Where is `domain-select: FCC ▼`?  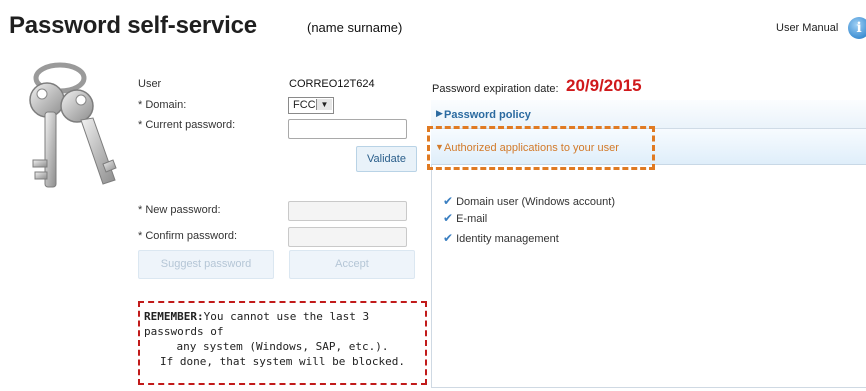
domain-select: FCC ▼ is located at coordinates (311, 105).